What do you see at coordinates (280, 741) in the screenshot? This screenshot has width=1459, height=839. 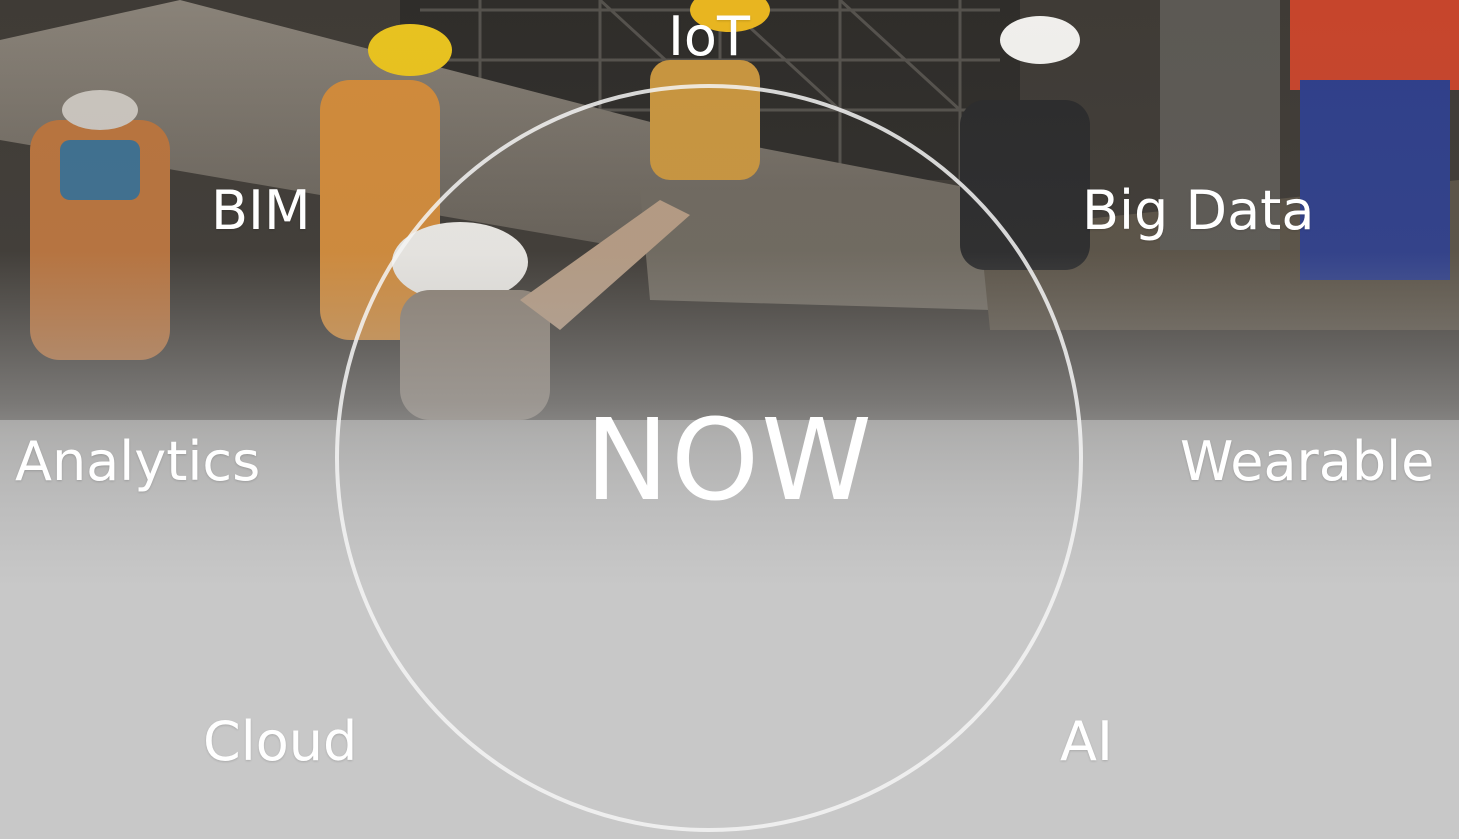 I see `topic-cloud: Cloud` at bounding box center [280, 741].